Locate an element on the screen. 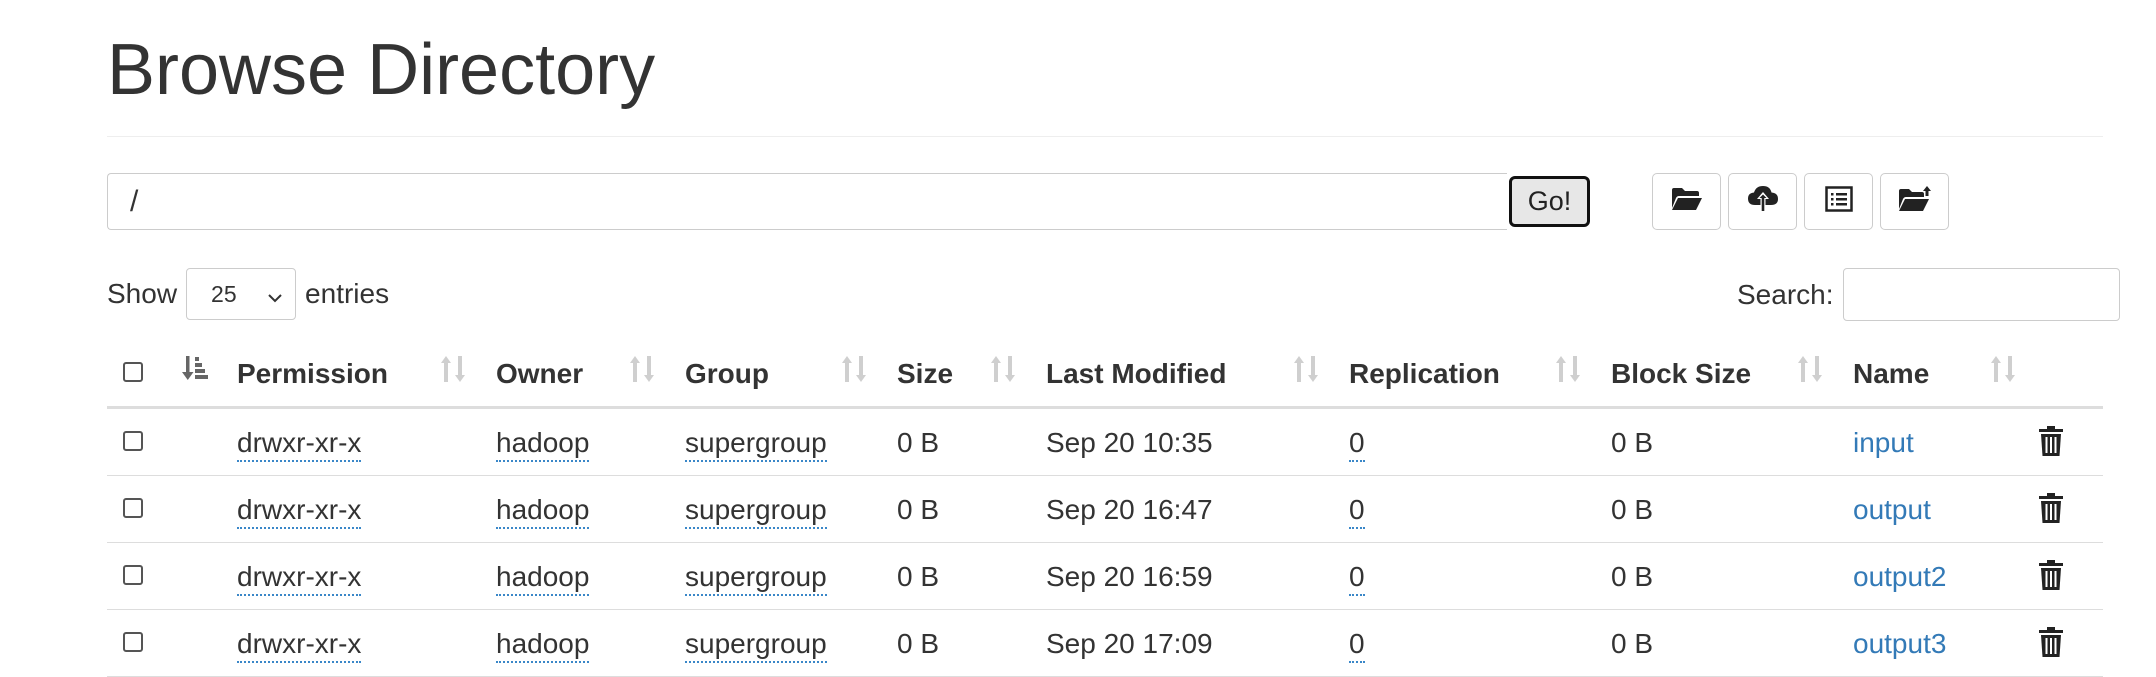 The height and width of the screenshot is (677, 2156). column-header-last-modified: Last Modified is located at coordinates (1136, 374).